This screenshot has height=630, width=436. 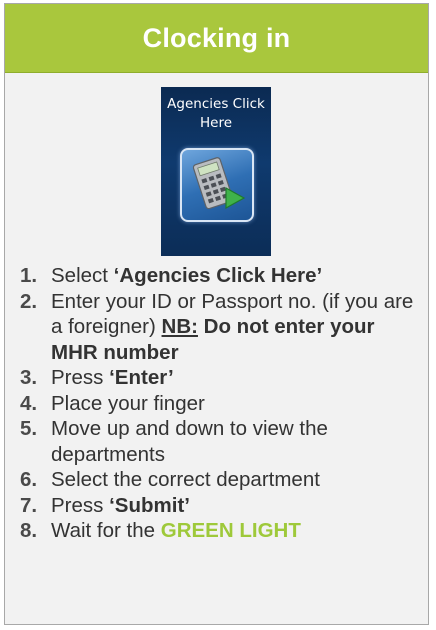 What do you see at coordinates (216, 104) in the screenshot?
I see `agencies-tile-label-line1: Agencies Click` at bounding box center [216, 104].